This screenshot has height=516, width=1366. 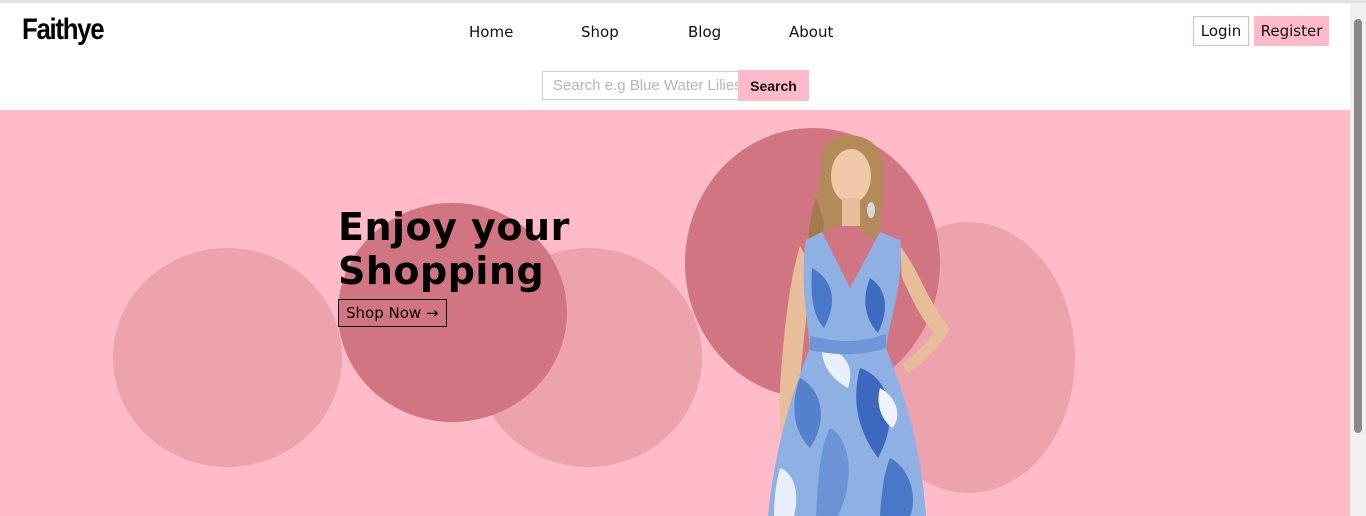 What do you see at coordinates (63, 30) in the screenshot?
I see `brand-logo: Faithye` at bounding box center [63, 30].